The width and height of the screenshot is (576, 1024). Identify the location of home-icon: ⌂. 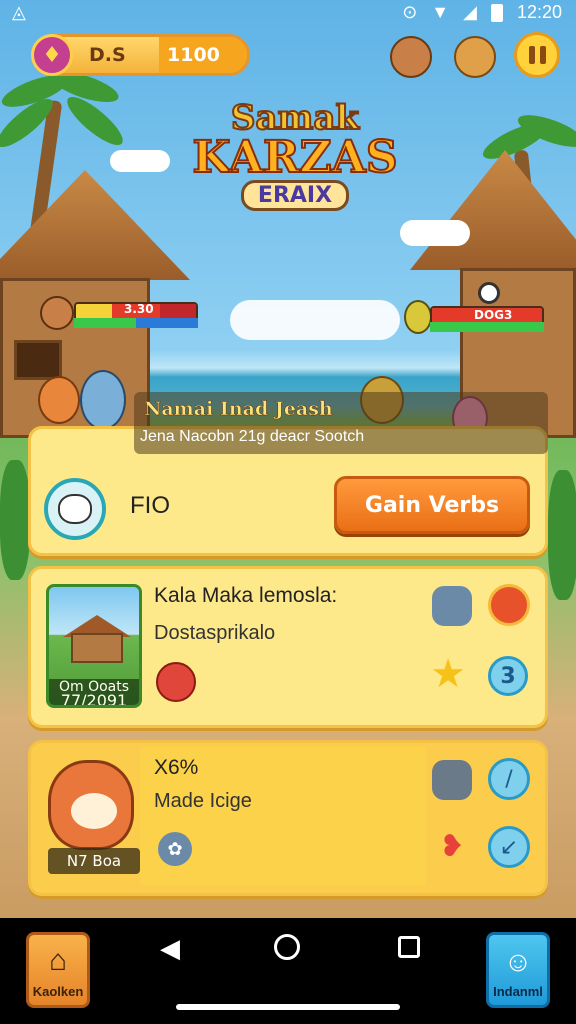
(58, 960).